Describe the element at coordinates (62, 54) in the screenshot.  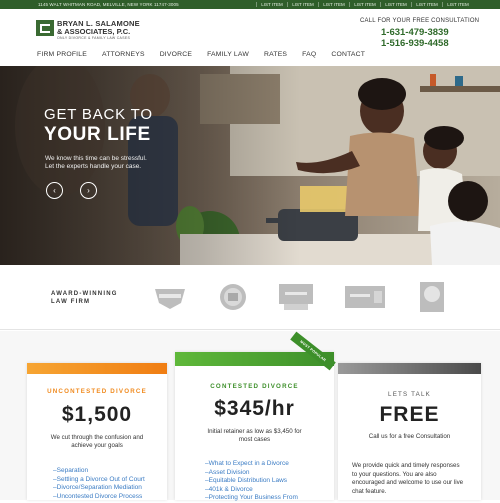
I see `nav-item-firm-profile: FIRM PROFILE` at that location.